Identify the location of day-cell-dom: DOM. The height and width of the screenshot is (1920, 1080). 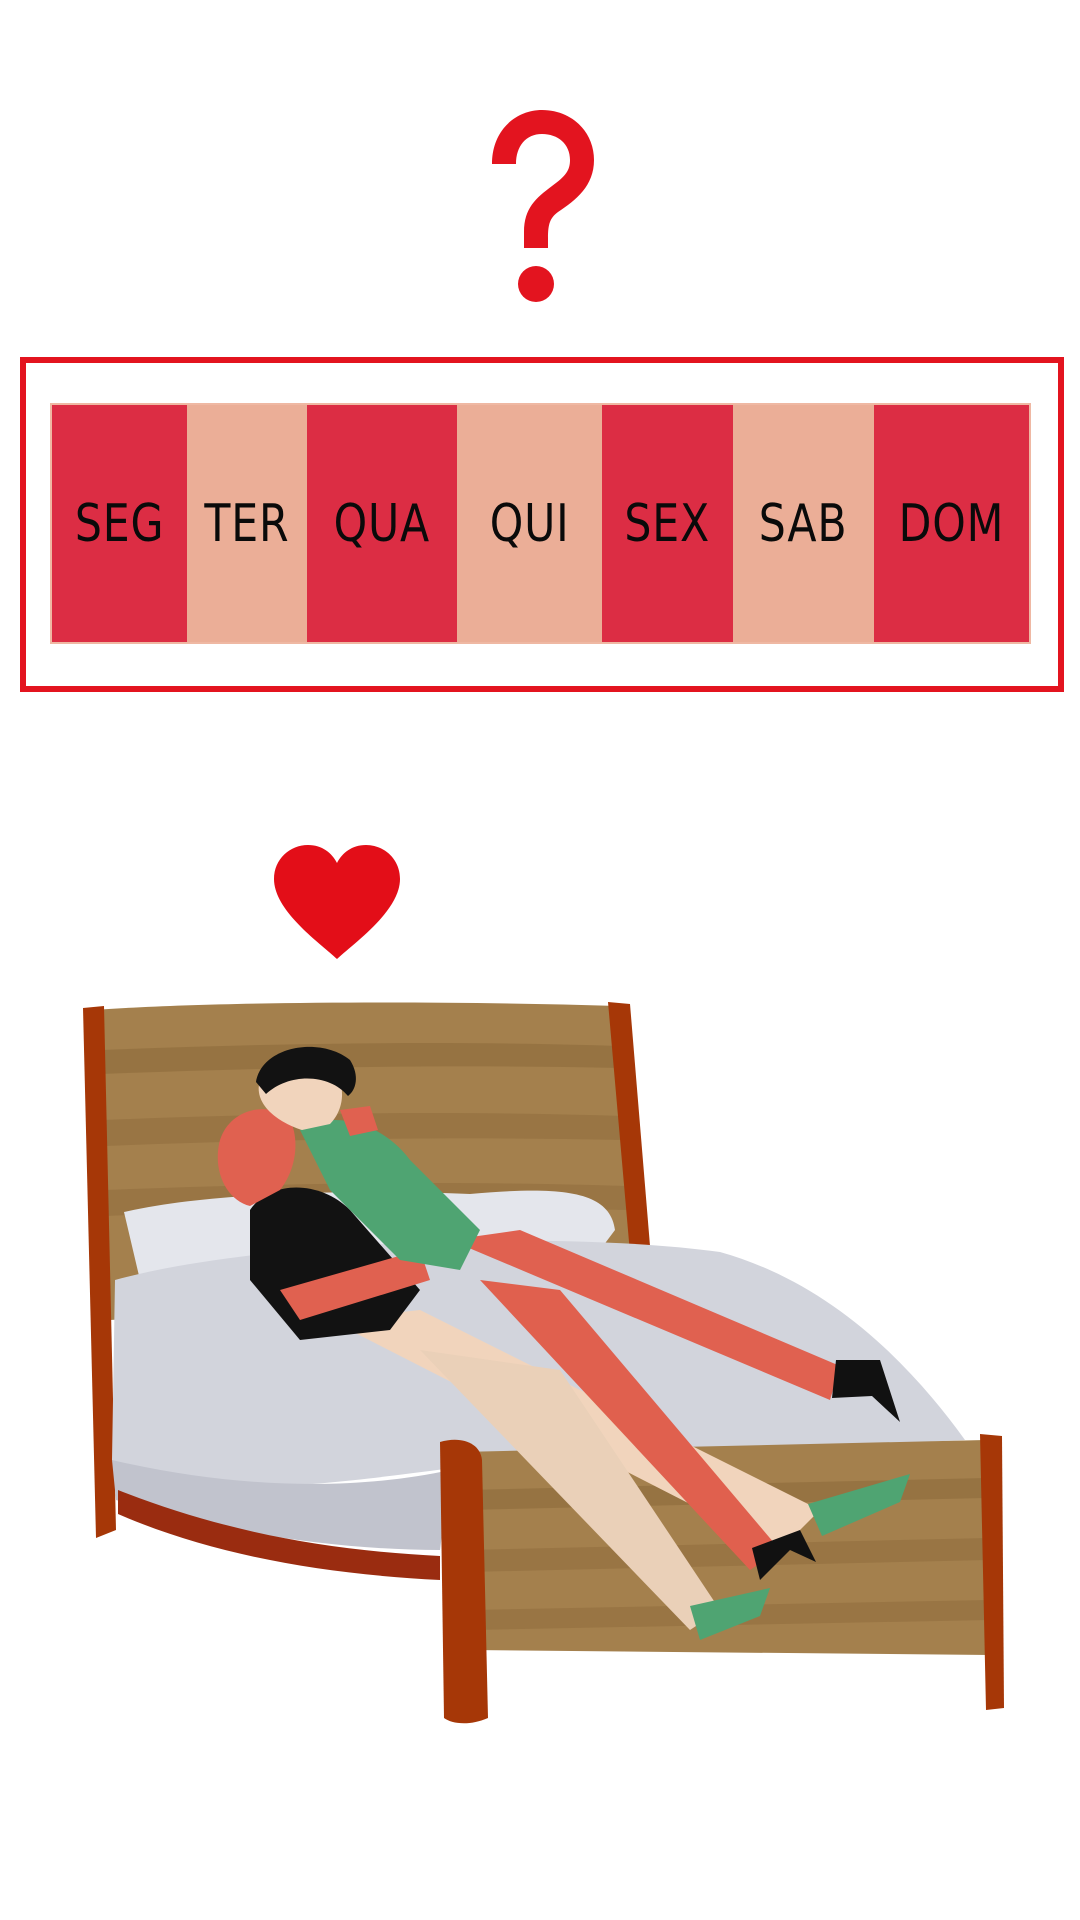
(951, 523).